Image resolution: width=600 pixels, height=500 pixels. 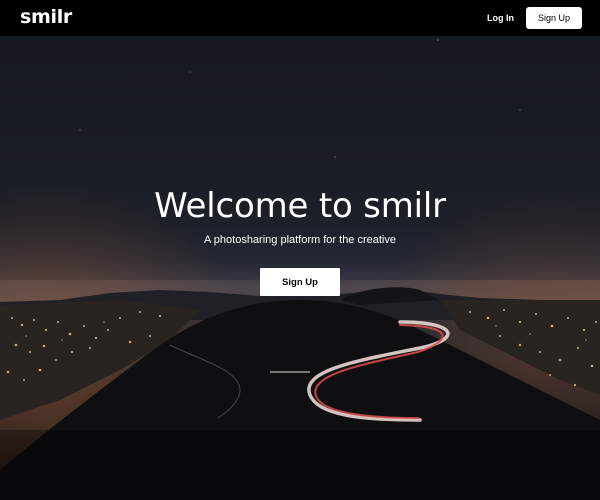 What do you see at coordinates (46, 17) in the screenshot?
I see `brand-logo: smilr` at bounding box center [46, 17].